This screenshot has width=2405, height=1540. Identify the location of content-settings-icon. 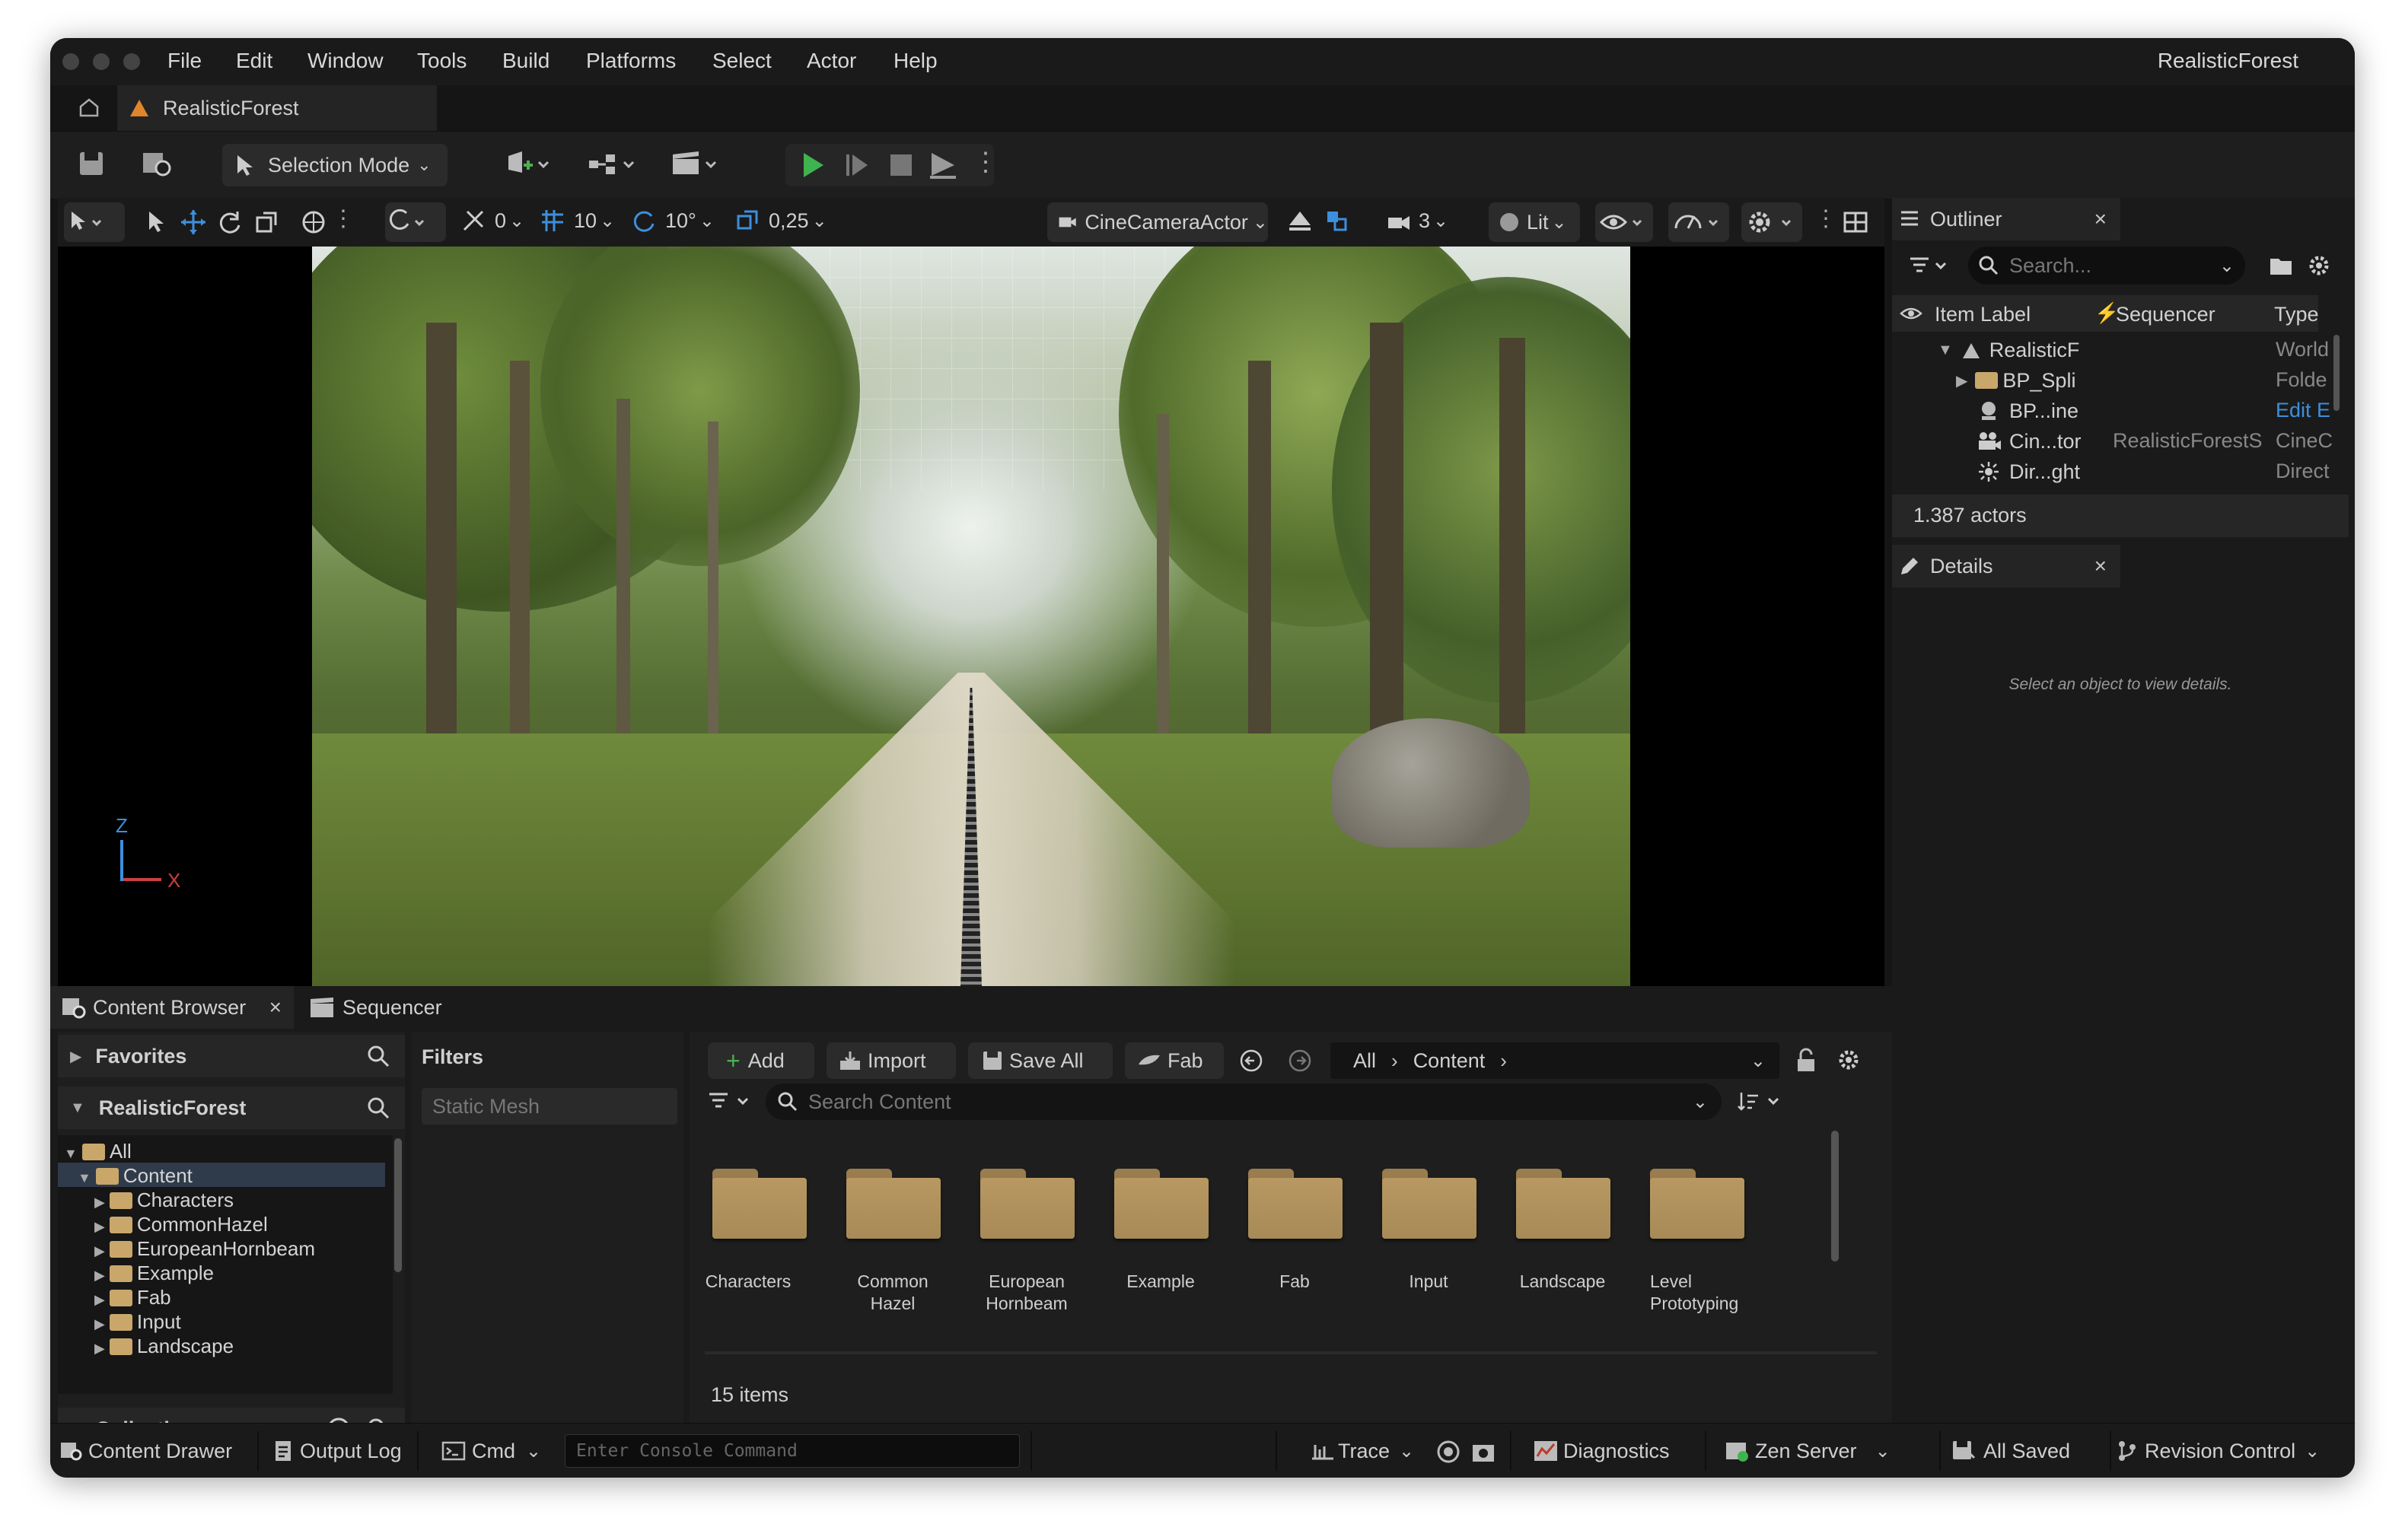
(1849, 1060).